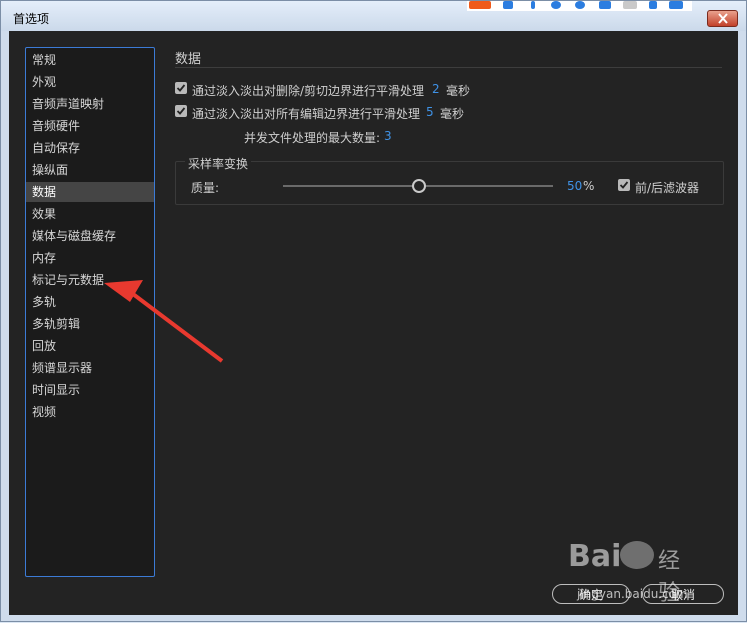 This screenshot has width=747, height=623. I want to click on annotation-arrow, so click(164, 321).